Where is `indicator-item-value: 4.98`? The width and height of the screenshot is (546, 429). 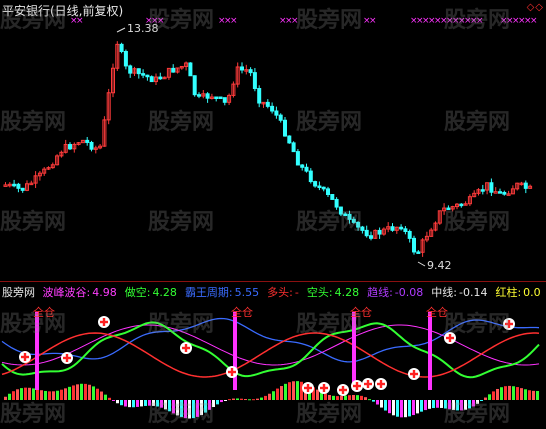
indicator-item-value: 4.98 is located at coordinates (104, 292).